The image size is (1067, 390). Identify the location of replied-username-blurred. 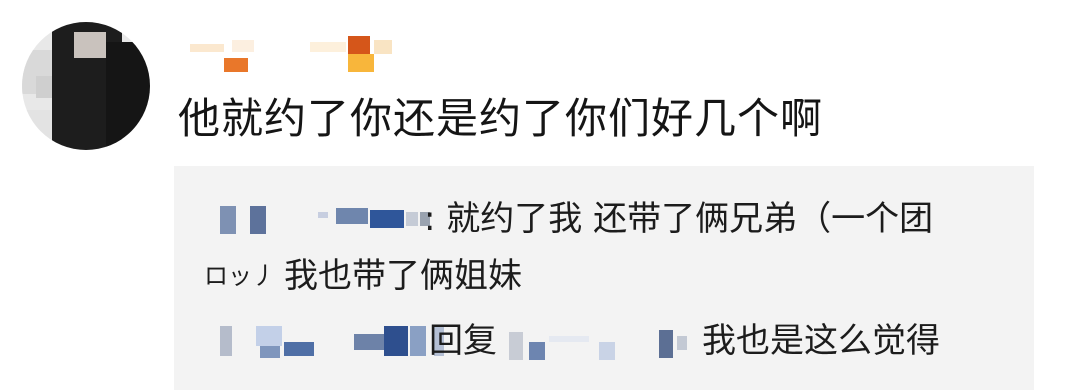
(604, 341).